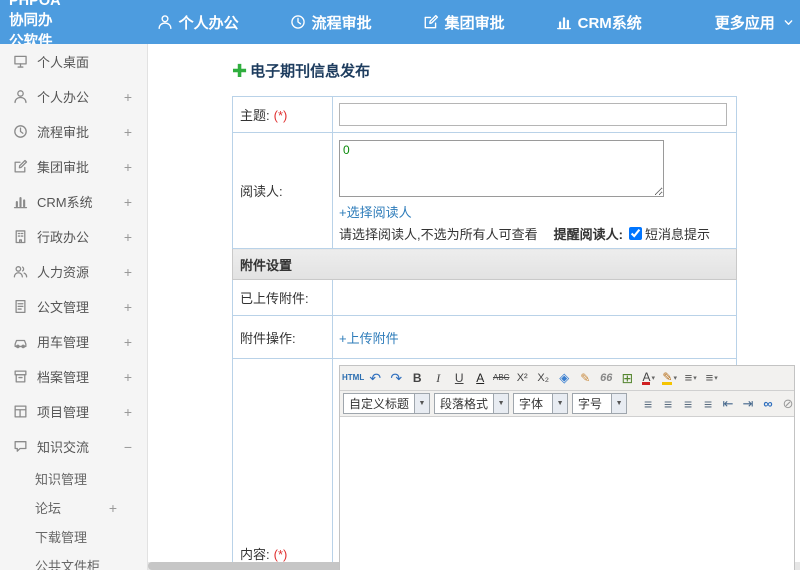 This screenshot has height=570, width=800. What do you see at coordinates (668, 404) in the screenshot?
I see `align-center-button: ≡` at bounding box center [668, 404].